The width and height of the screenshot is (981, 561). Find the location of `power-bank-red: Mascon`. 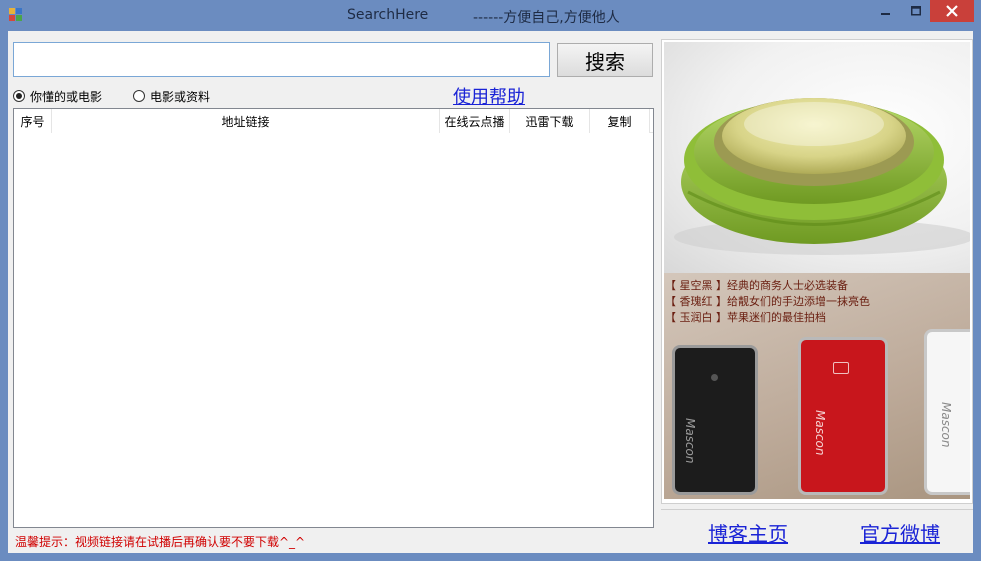

power-bank-red: Mascon is located at coordinates (843, 416).